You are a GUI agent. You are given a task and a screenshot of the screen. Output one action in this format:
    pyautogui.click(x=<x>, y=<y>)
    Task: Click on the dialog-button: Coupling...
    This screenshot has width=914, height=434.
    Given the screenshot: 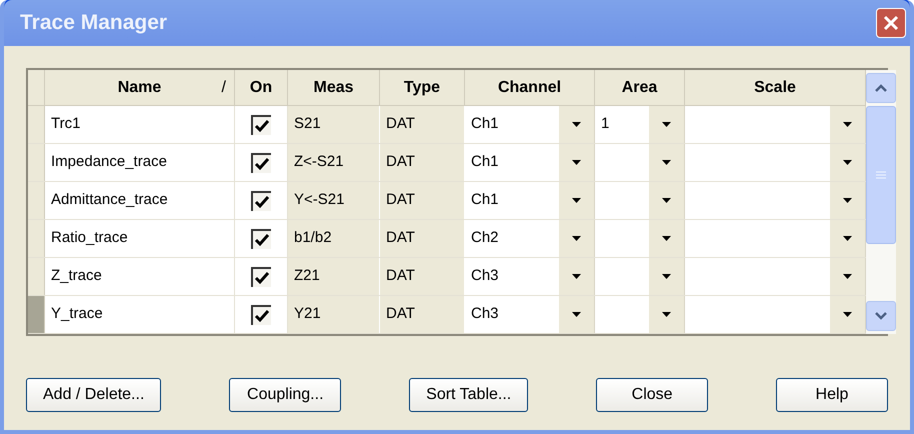 What is the action you would take?
    pyautogui.click(x=285, y=395)
    